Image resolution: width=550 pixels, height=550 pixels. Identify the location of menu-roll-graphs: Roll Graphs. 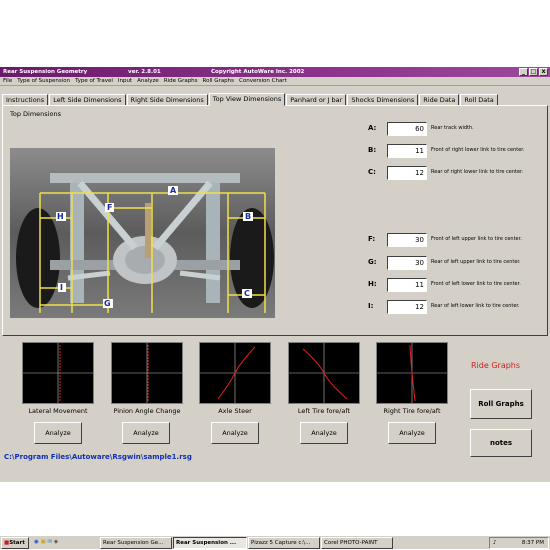
(218, 81).